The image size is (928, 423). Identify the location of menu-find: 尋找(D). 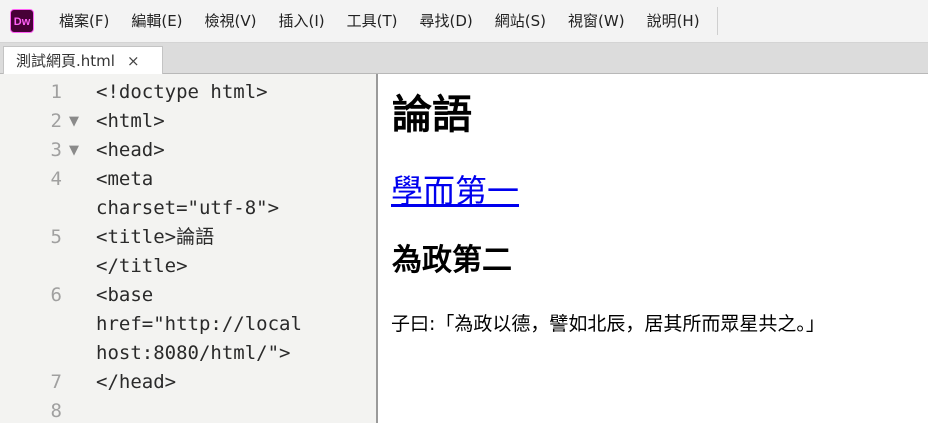
(446, 21).